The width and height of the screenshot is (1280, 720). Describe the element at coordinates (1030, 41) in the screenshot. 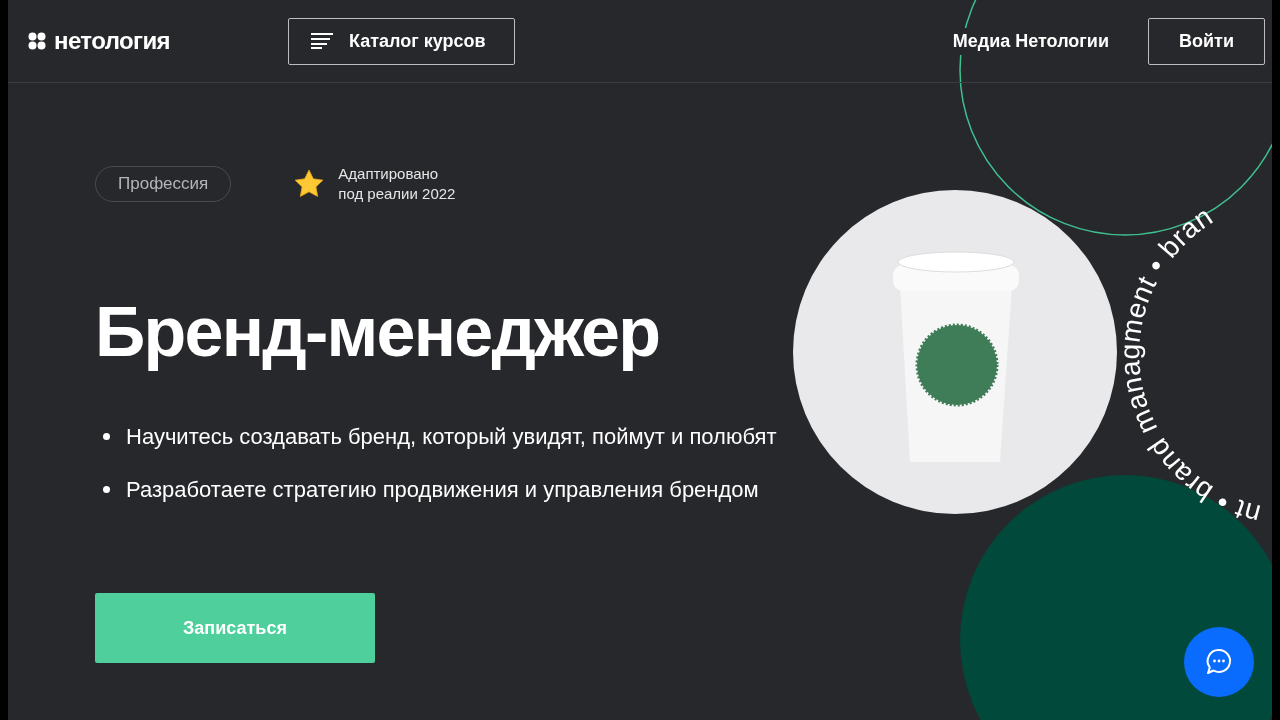

I see `media-link: Медиа Нетологии` at that location.